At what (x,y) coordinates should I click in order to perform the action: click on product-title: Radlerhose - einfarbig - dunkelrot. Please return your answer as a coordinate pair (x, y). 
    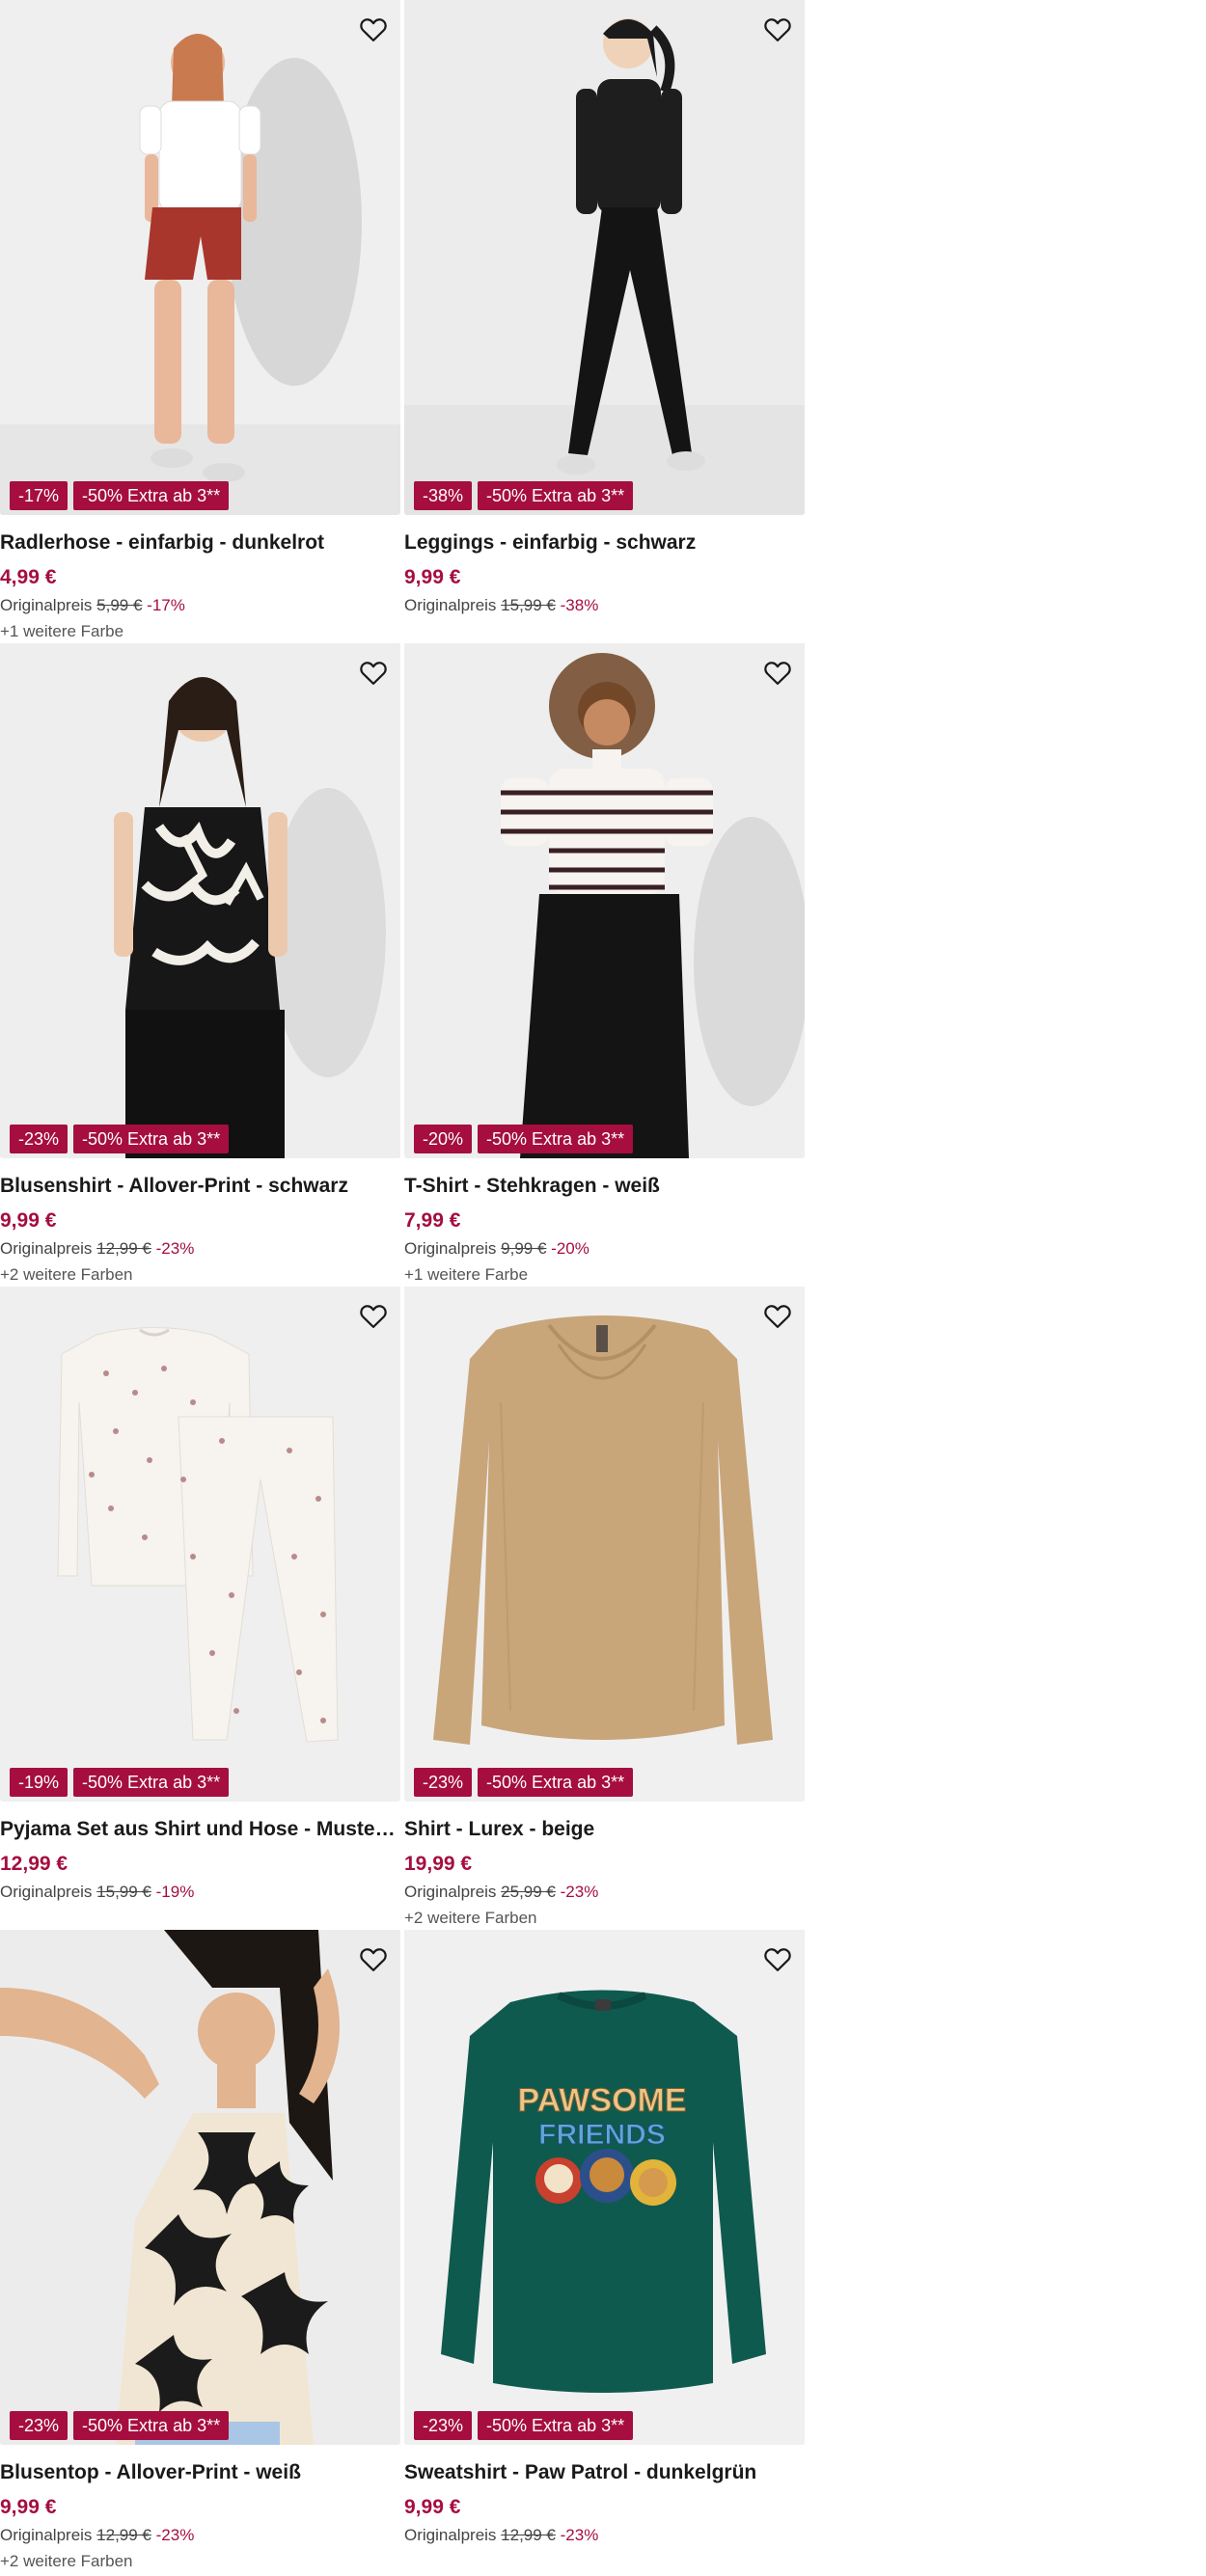
    Looking at the image, I should click on (200, 543).